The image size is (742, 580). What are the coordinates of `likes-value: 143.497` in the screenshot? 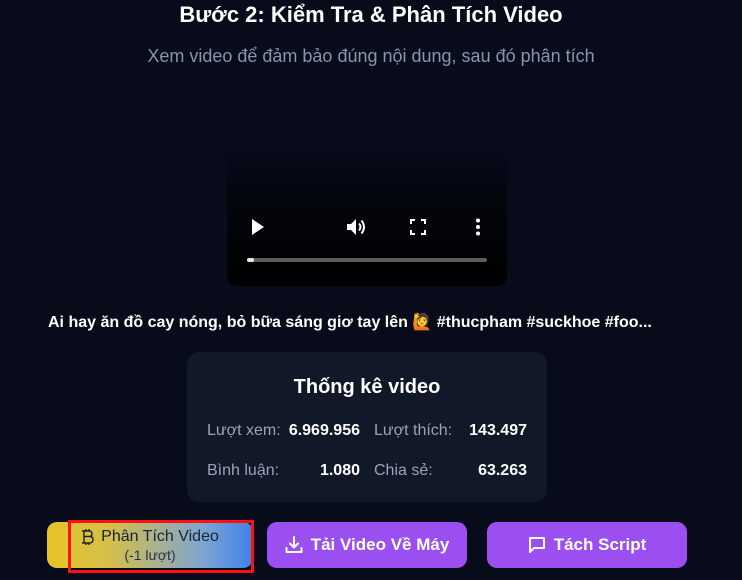 It's located at (498, 430).